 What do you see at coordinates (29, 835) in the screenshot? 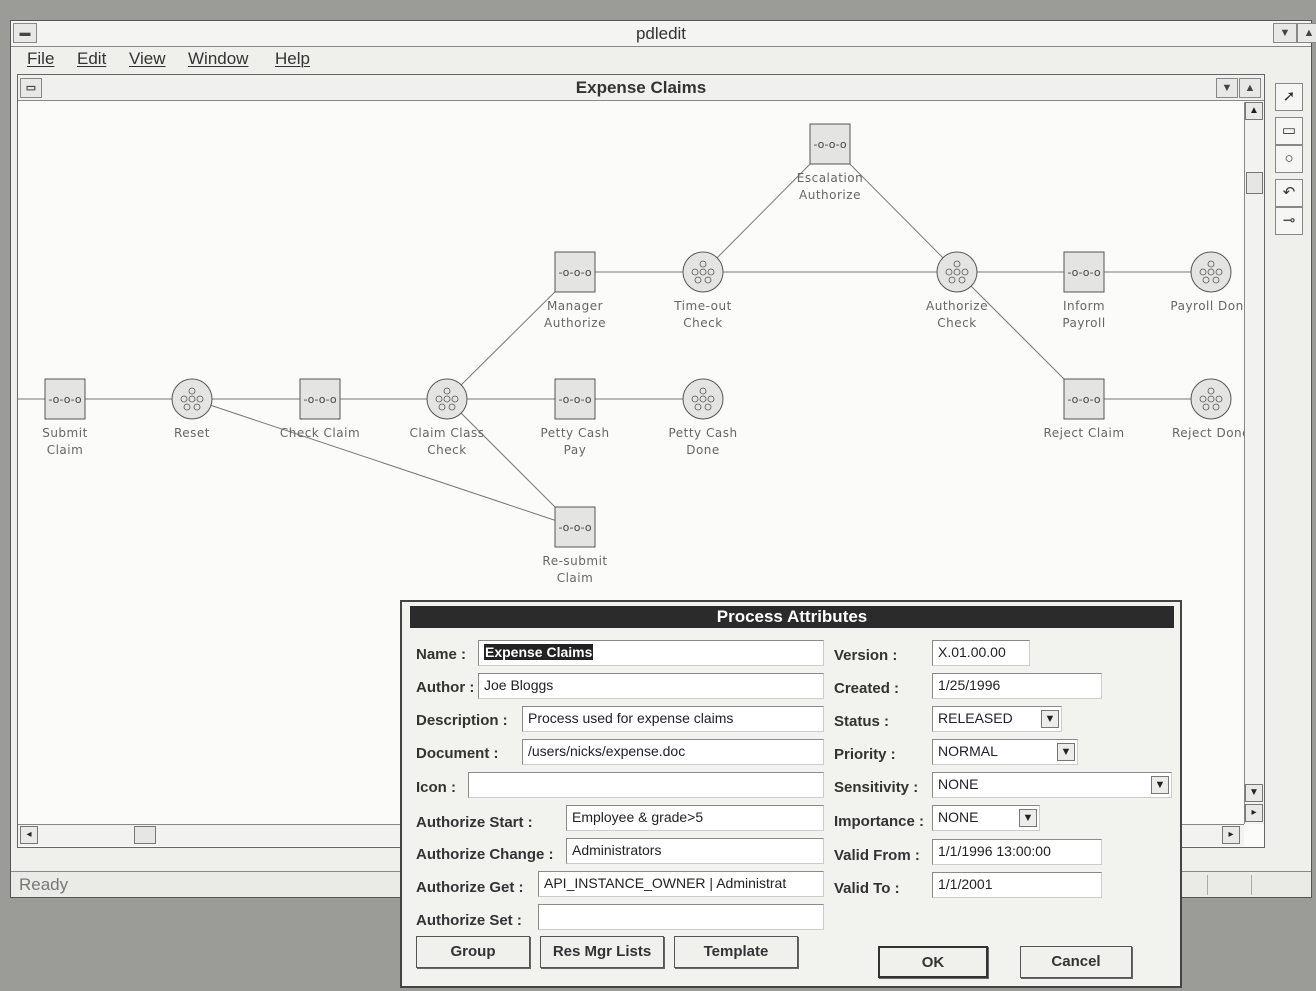
I see `scroll-left-icon: ◂` at bounding box center [29, 835].